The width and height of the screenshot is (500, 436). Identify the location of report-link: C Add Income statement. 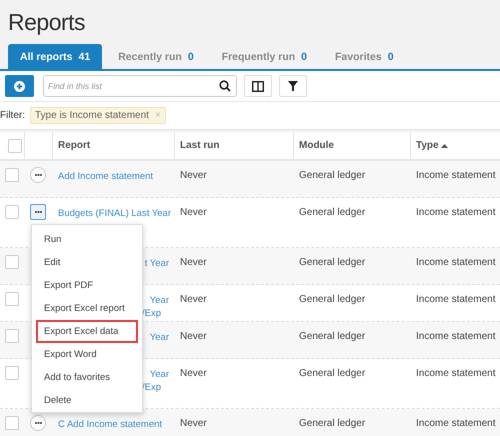
(113, 424).